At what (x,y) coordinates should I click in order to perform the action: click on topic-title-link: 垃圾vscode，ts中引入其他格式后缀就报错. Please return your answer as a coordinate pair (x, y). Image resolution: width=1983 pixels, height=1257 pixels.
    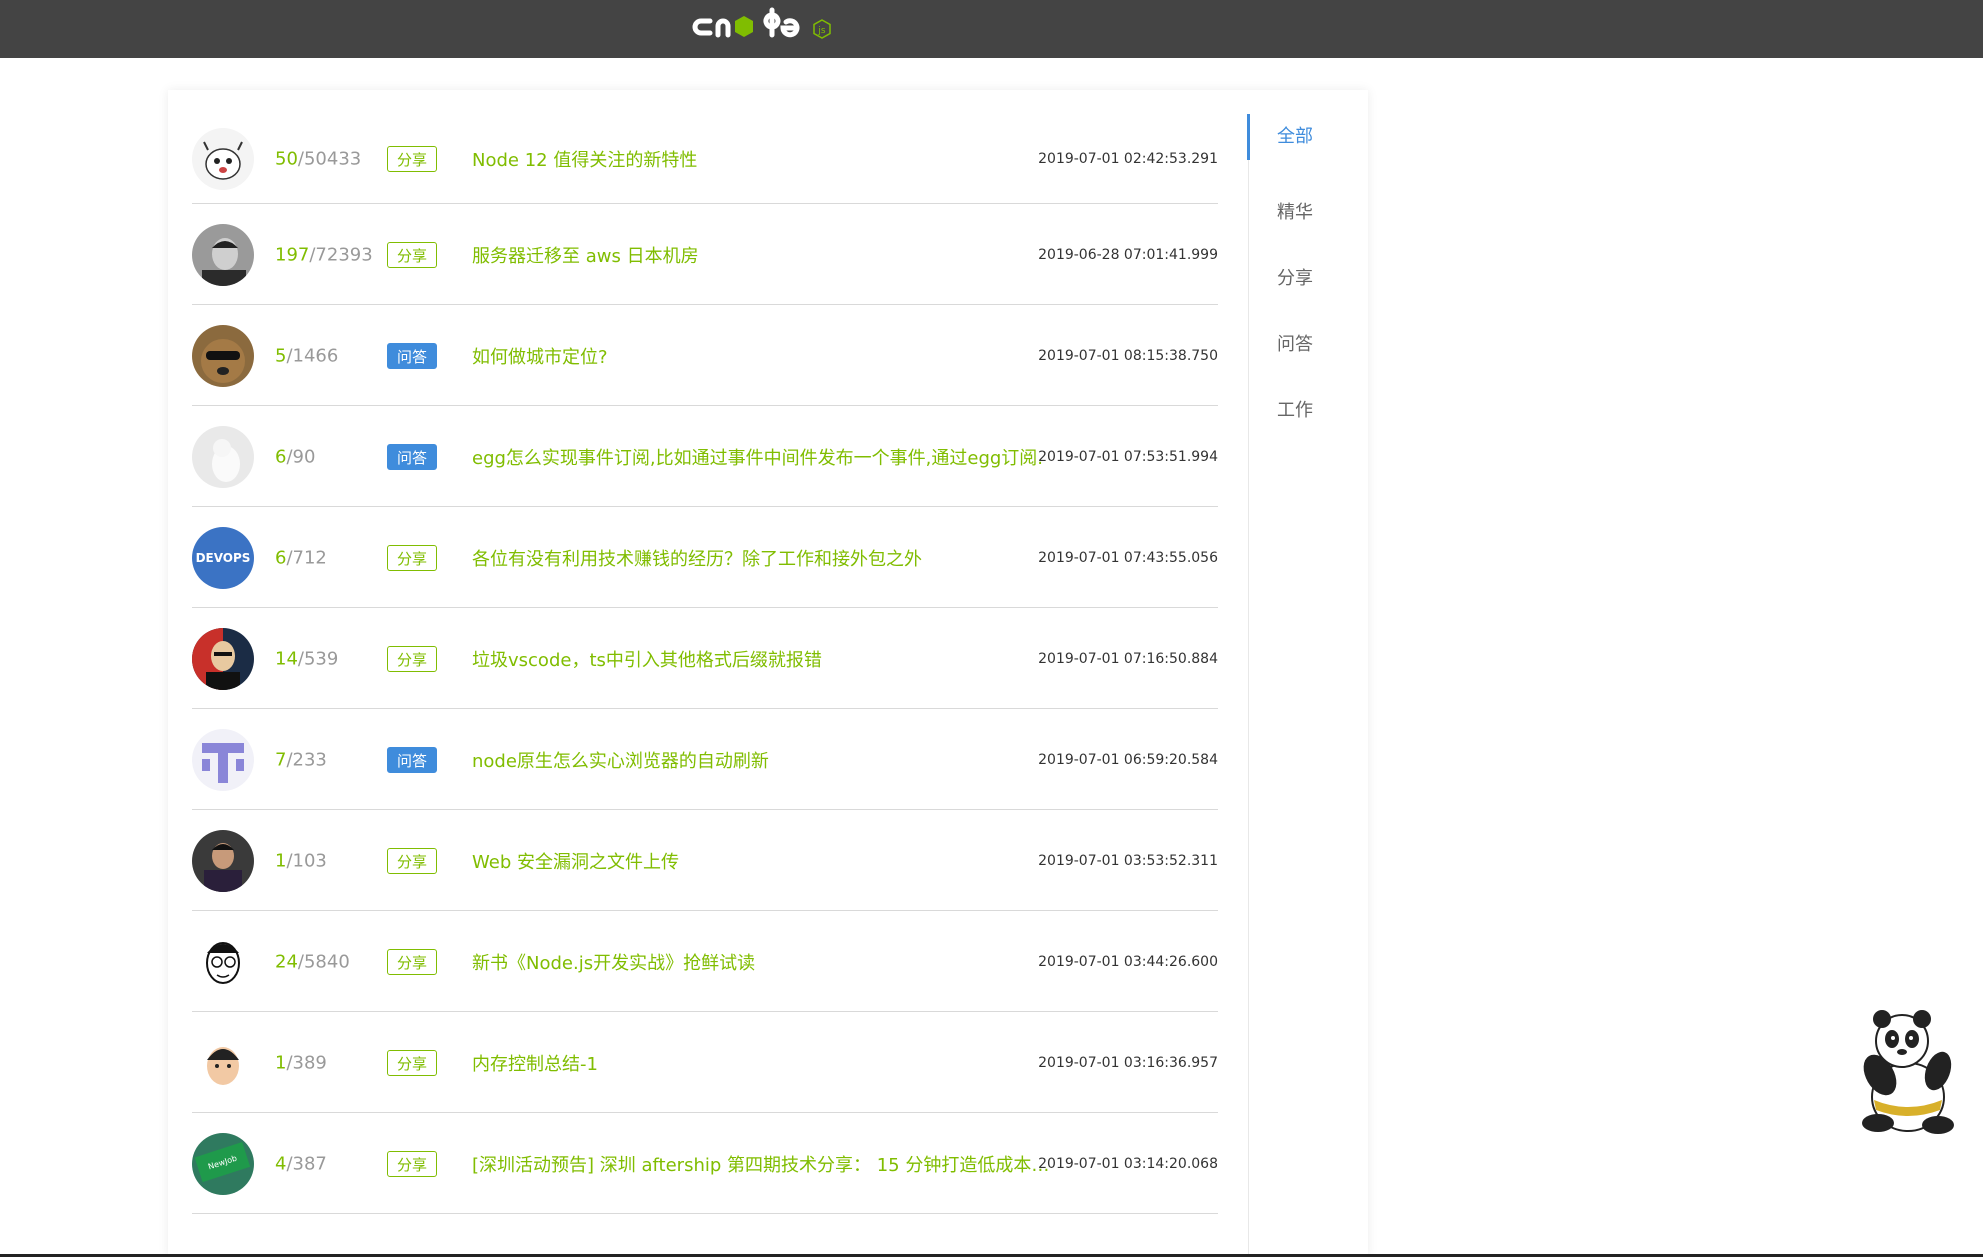
    Looking at the image, I should click on (762, 659).